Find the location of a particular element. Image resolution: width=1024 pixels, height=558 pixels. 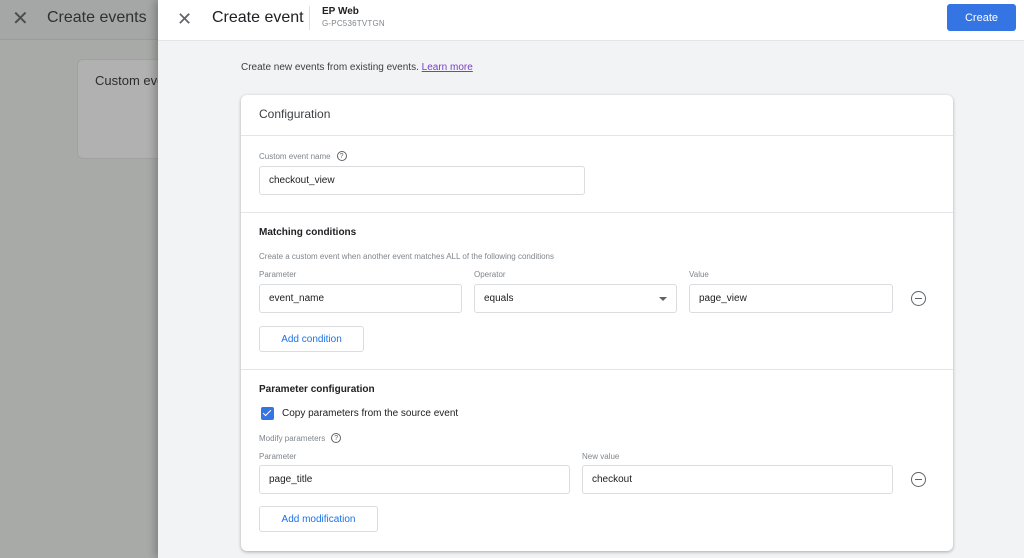

modify-parameter-input: page_title is located at coordinates (414, 479).